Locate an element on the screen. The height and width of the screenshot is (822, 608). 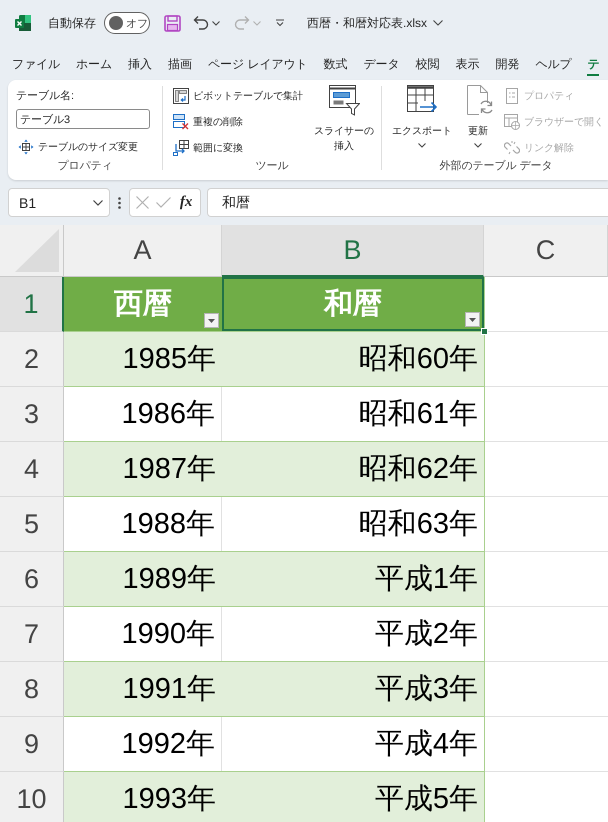
group-label: プロパティ is located at coordinates (85, 166).